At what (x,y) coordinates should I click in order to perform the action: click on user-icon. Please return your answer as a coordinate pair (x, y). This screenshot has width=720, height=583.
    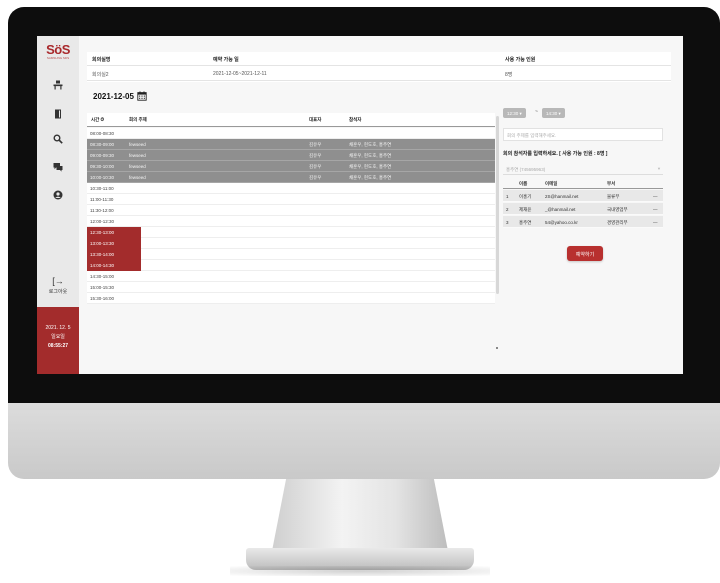
    Looking at the image, I should click on (58, 195).